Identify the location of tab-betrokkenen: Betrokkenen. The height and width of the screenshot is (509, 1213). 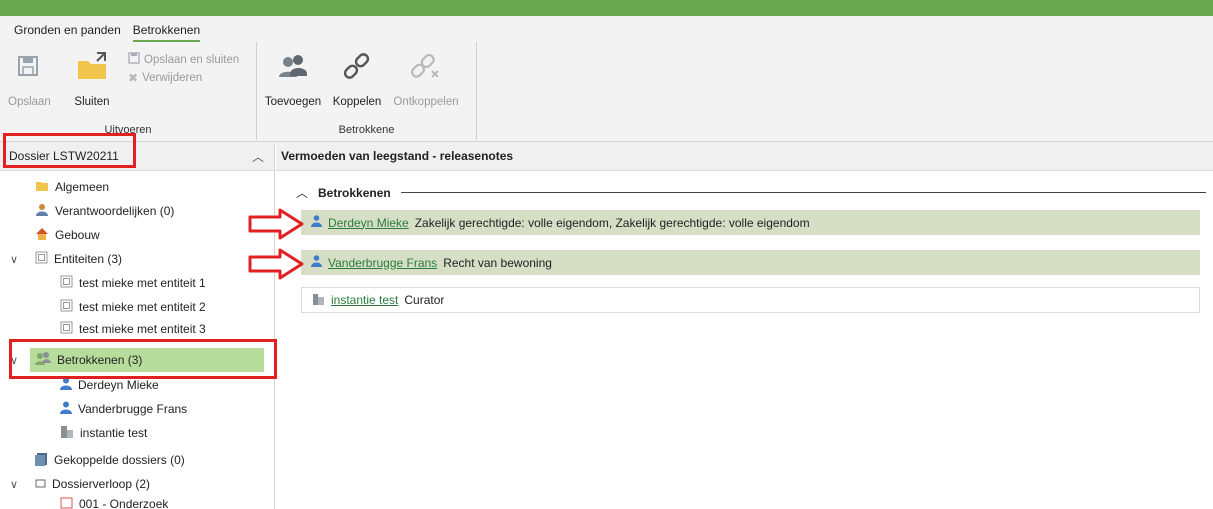
(166, 32).